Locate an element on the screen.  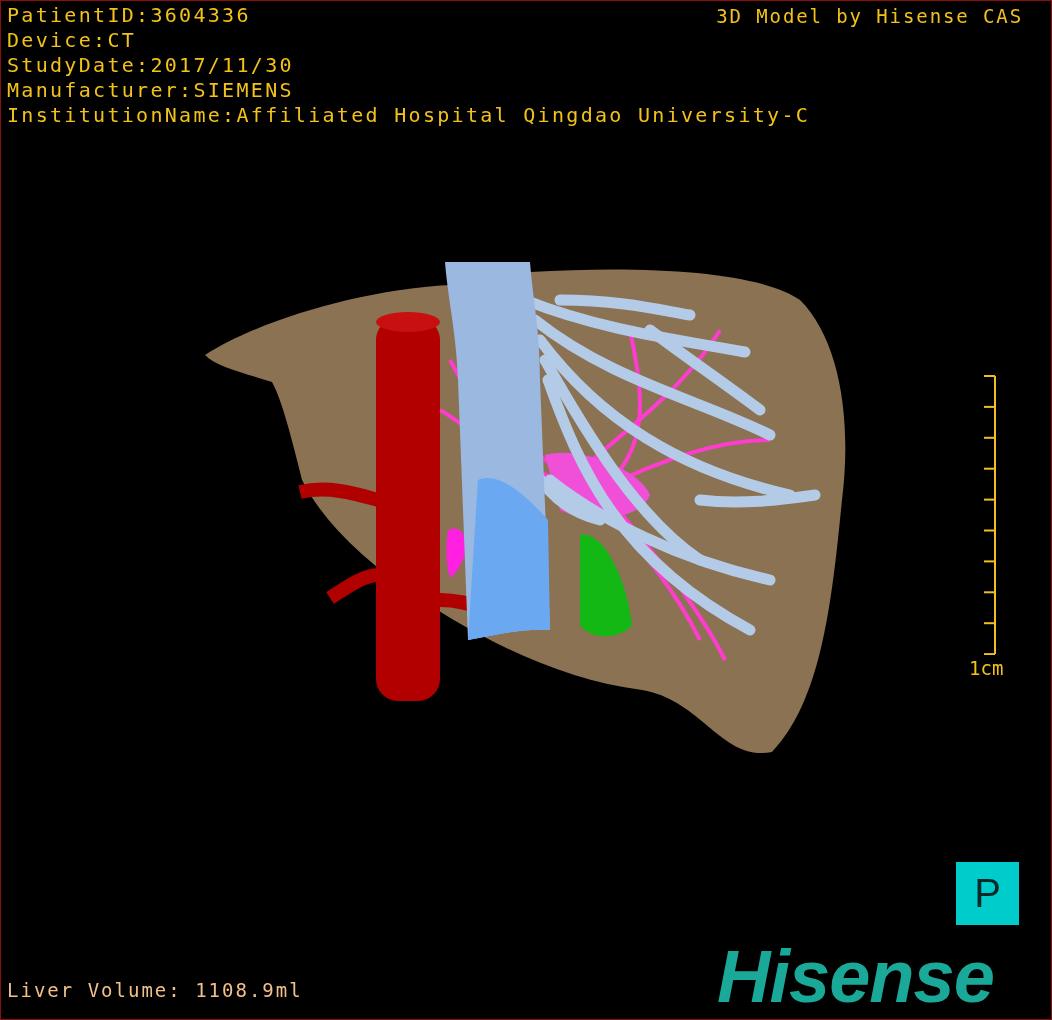
study-info-text: Device:CT is located at coordinates (72, 40).